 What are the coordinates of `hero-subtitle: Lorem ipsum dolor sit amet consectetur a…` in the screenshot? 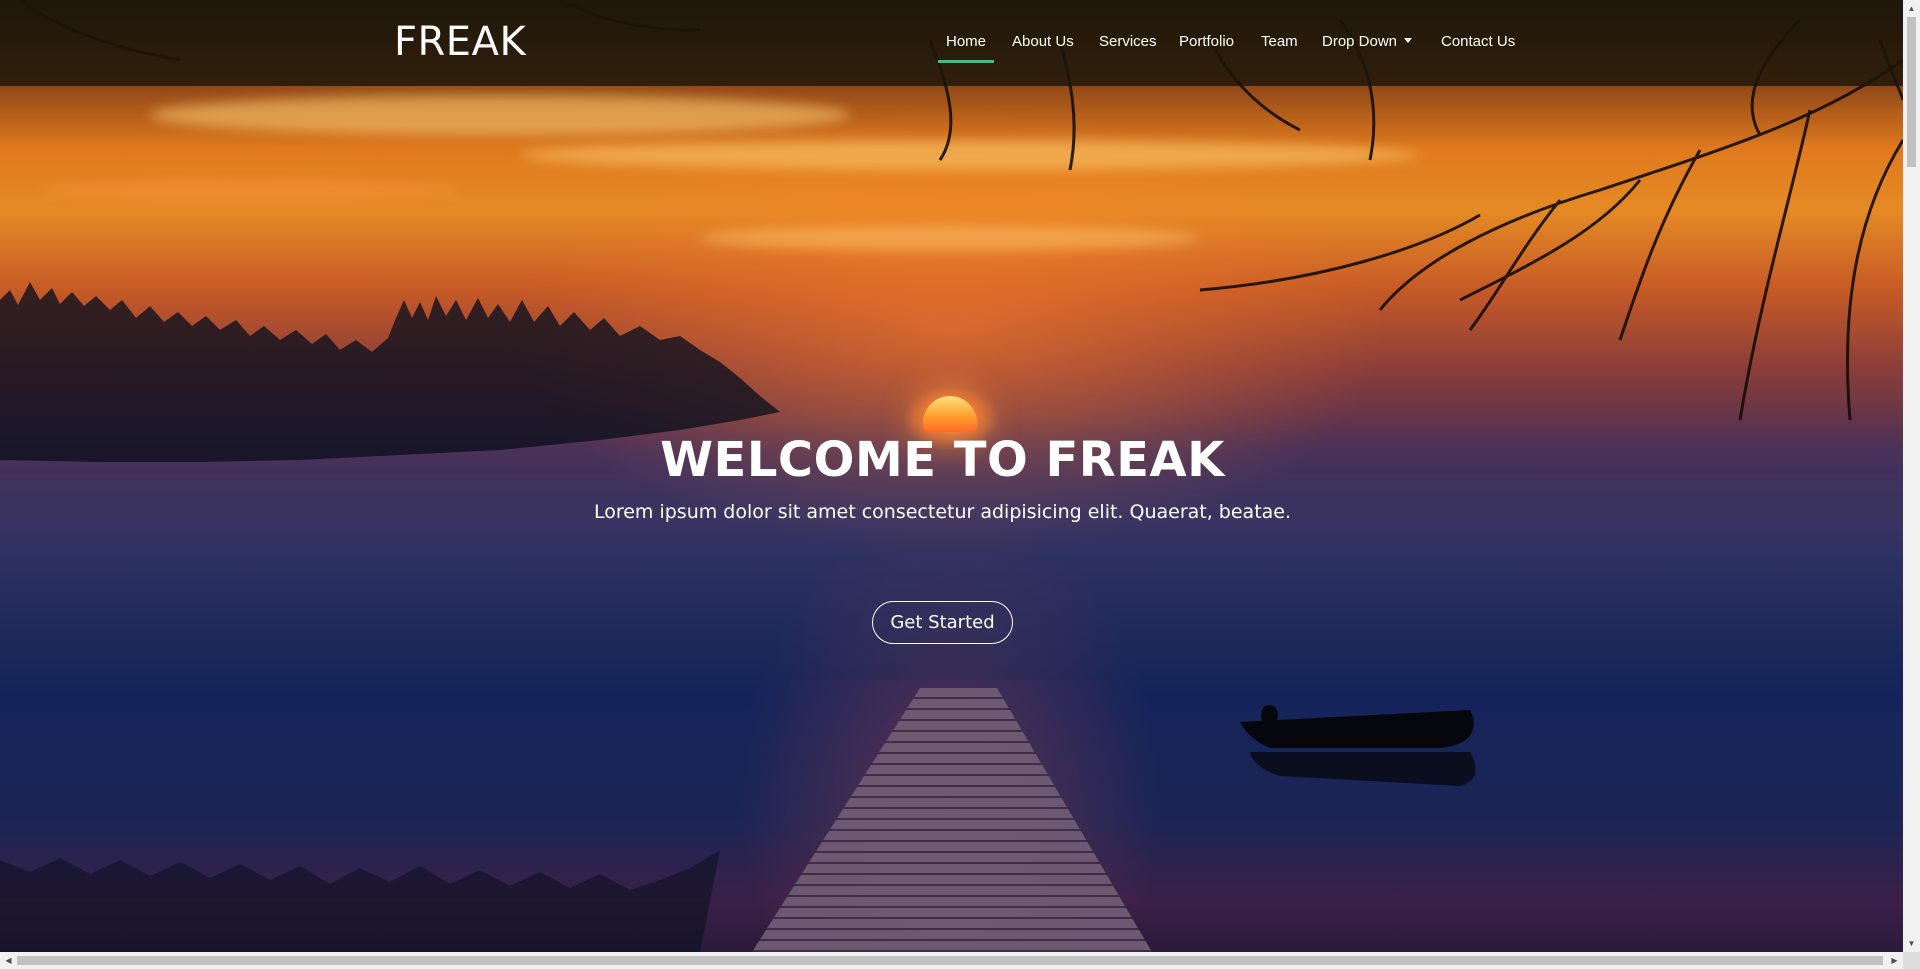 It's located at (942, 512).